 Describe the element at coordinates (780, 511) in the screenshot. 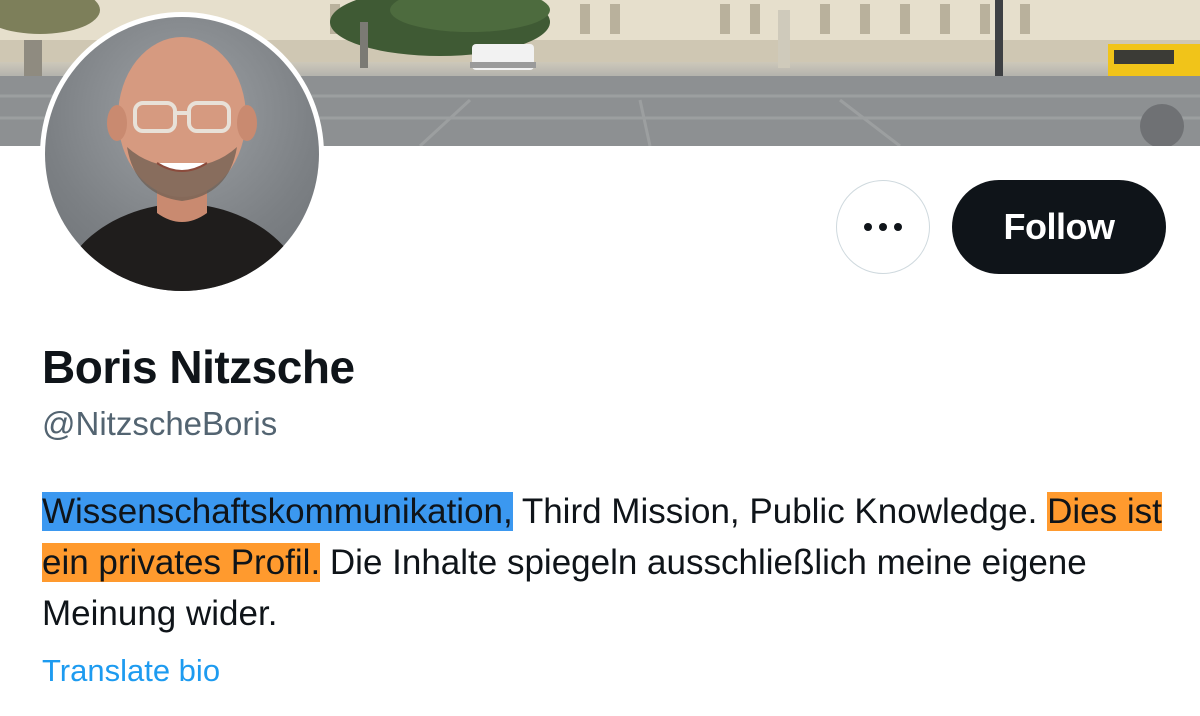

I see `bio-text: Third Mission, Public Knowledge.` at that location.